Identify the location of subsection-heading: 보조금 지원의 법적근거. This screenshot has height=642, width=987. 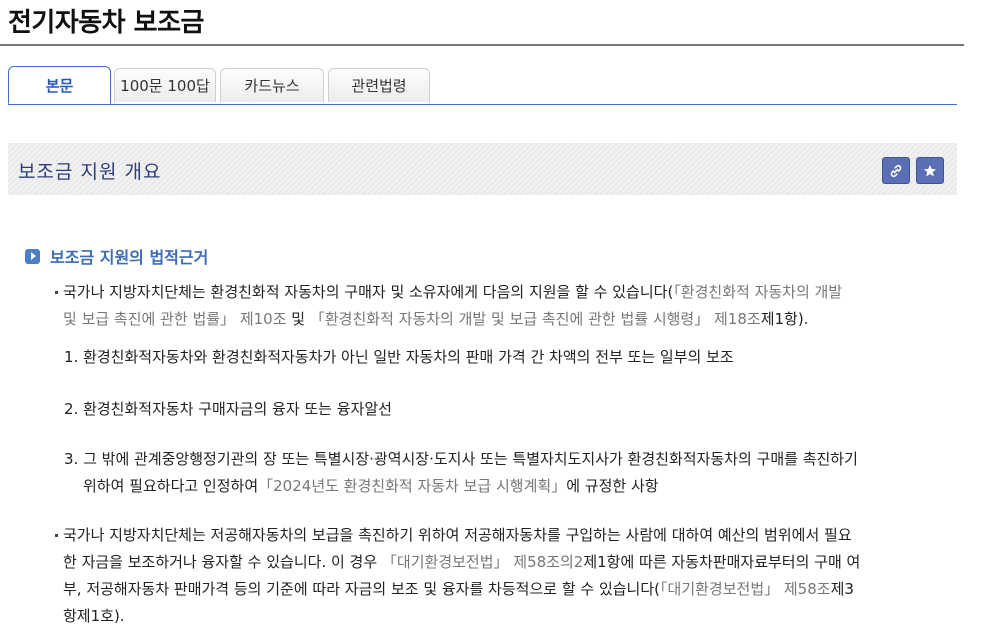
(116, 256).